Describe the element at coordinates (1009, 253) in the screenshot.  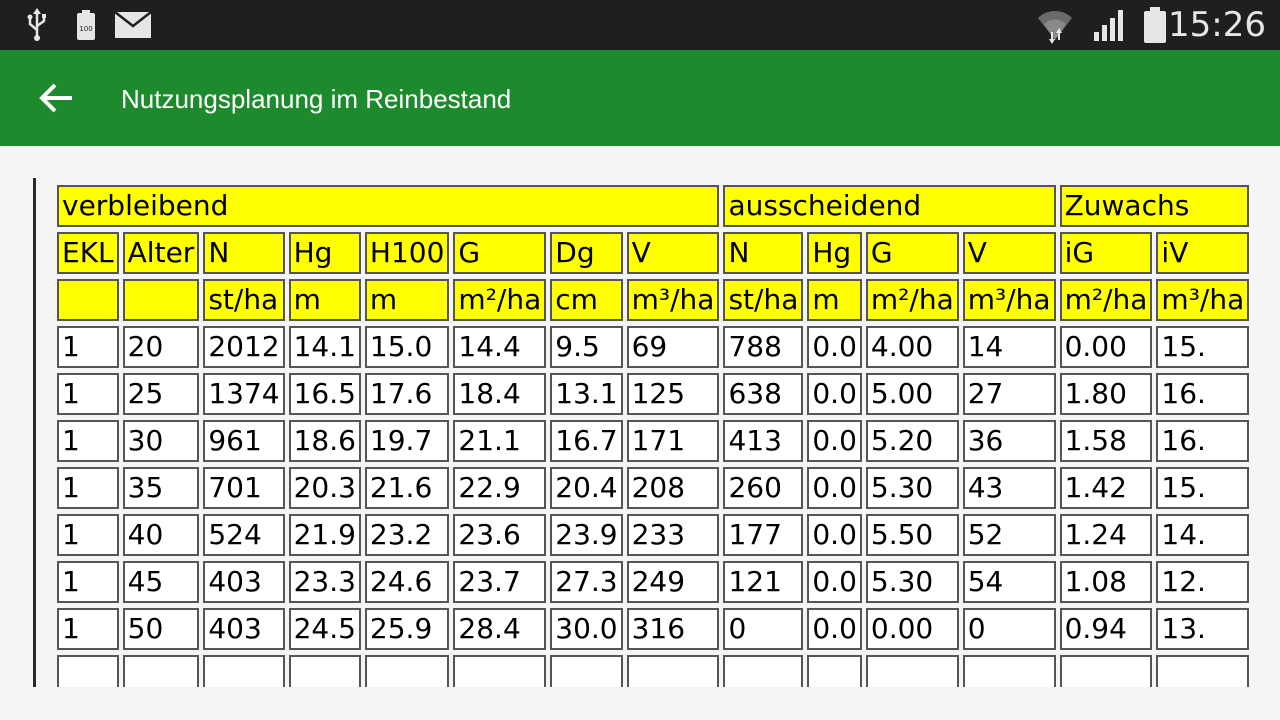
I see `column-header: V` at that location.